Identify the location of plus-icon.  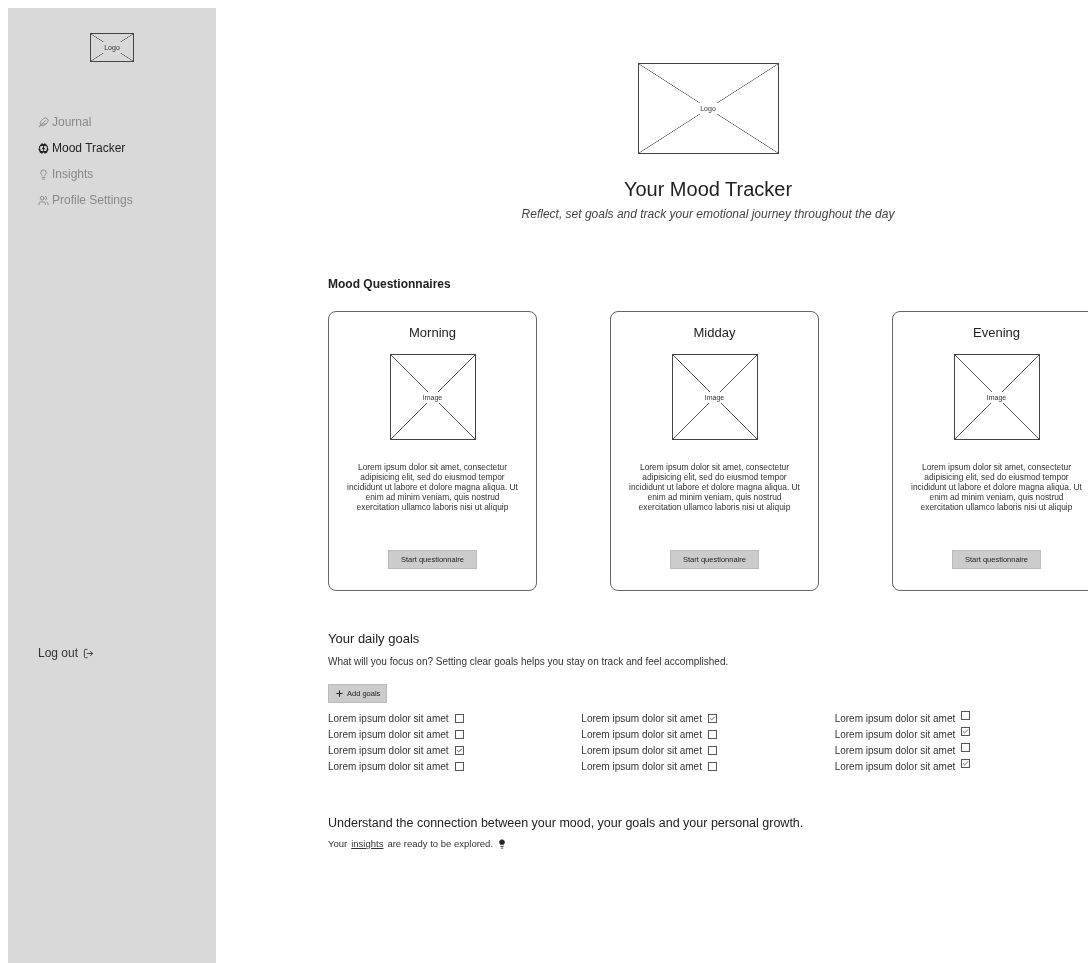
(339, 693).